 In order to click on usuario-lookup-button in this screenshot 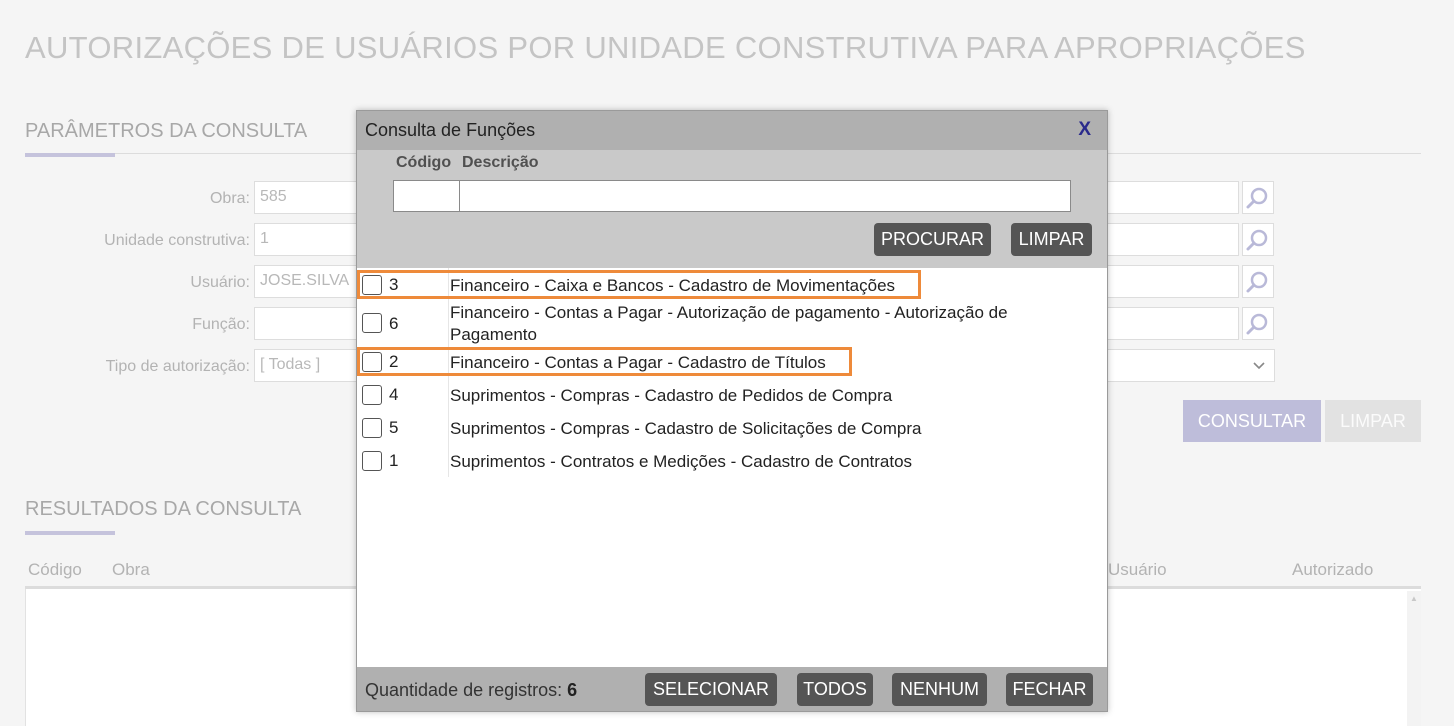, I will do `click(1258, 281)`.